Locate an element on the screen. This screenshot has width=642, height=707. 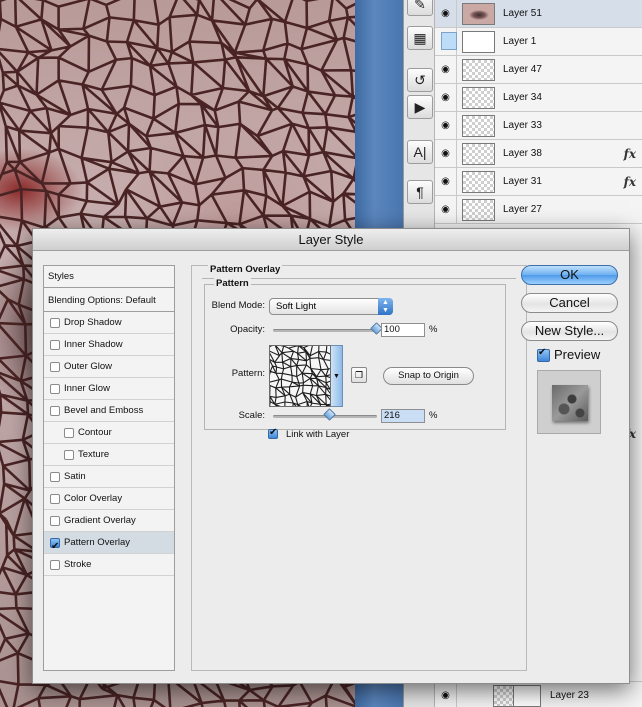
style-label: Contour is located at coordinates (95, 432).